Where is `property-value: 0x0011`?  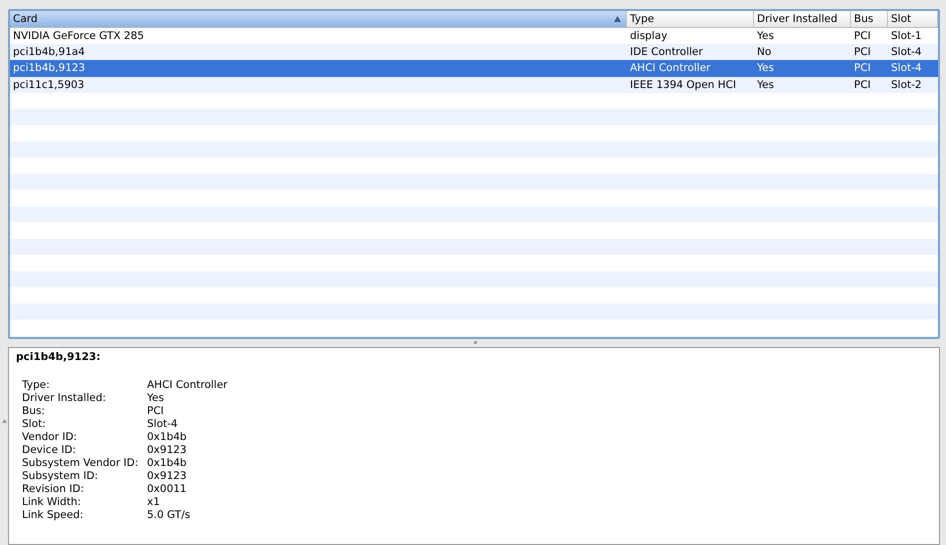 property-value: 0x0011 is located at coordinates (167, 489).